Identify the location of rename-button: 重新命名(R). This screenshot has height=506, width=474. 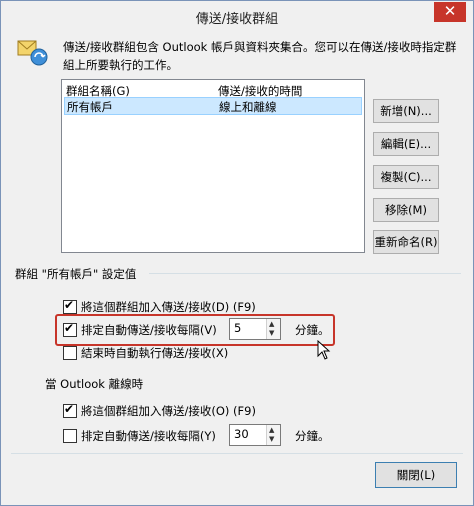
(406, 242).